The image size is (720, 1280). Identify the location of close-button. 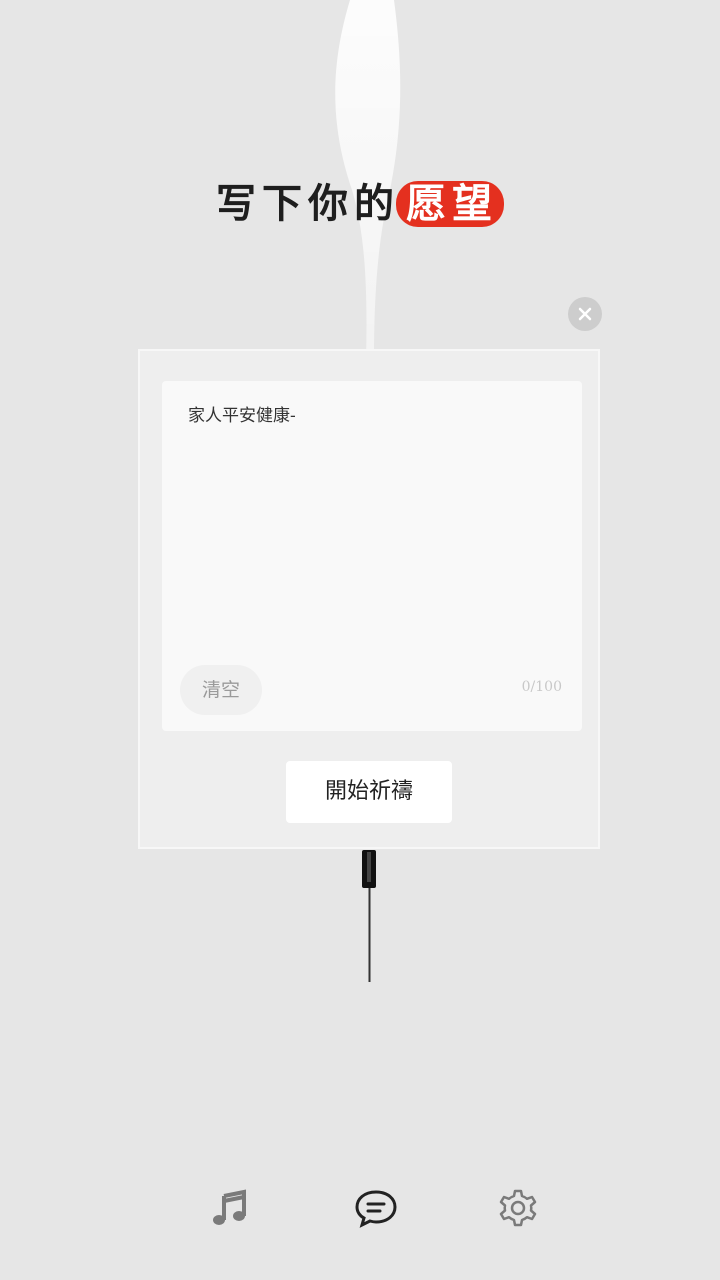
(585, 314).